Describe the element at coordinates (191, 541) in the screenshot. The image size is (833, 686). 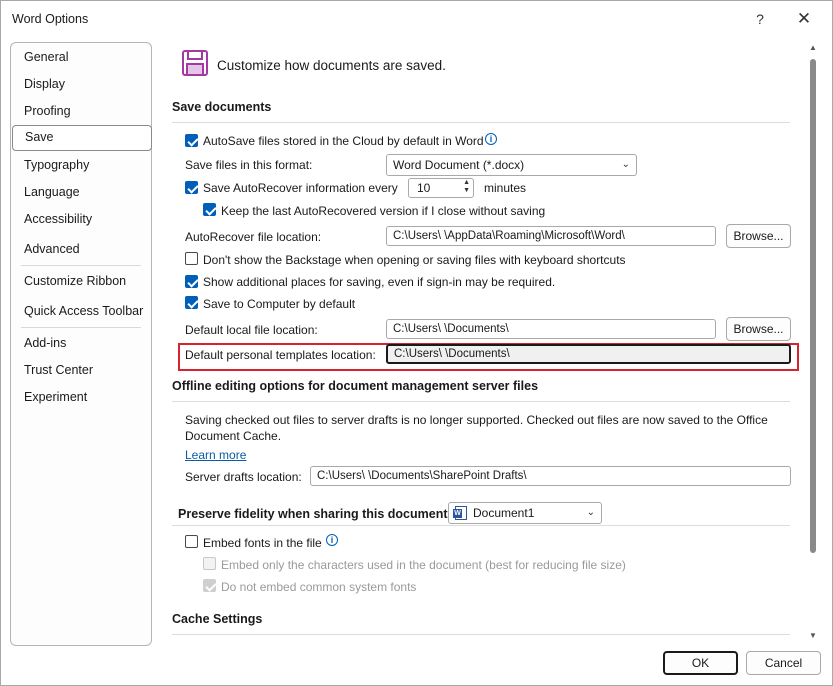
I see `embed-fonts-checkbox` at that location.